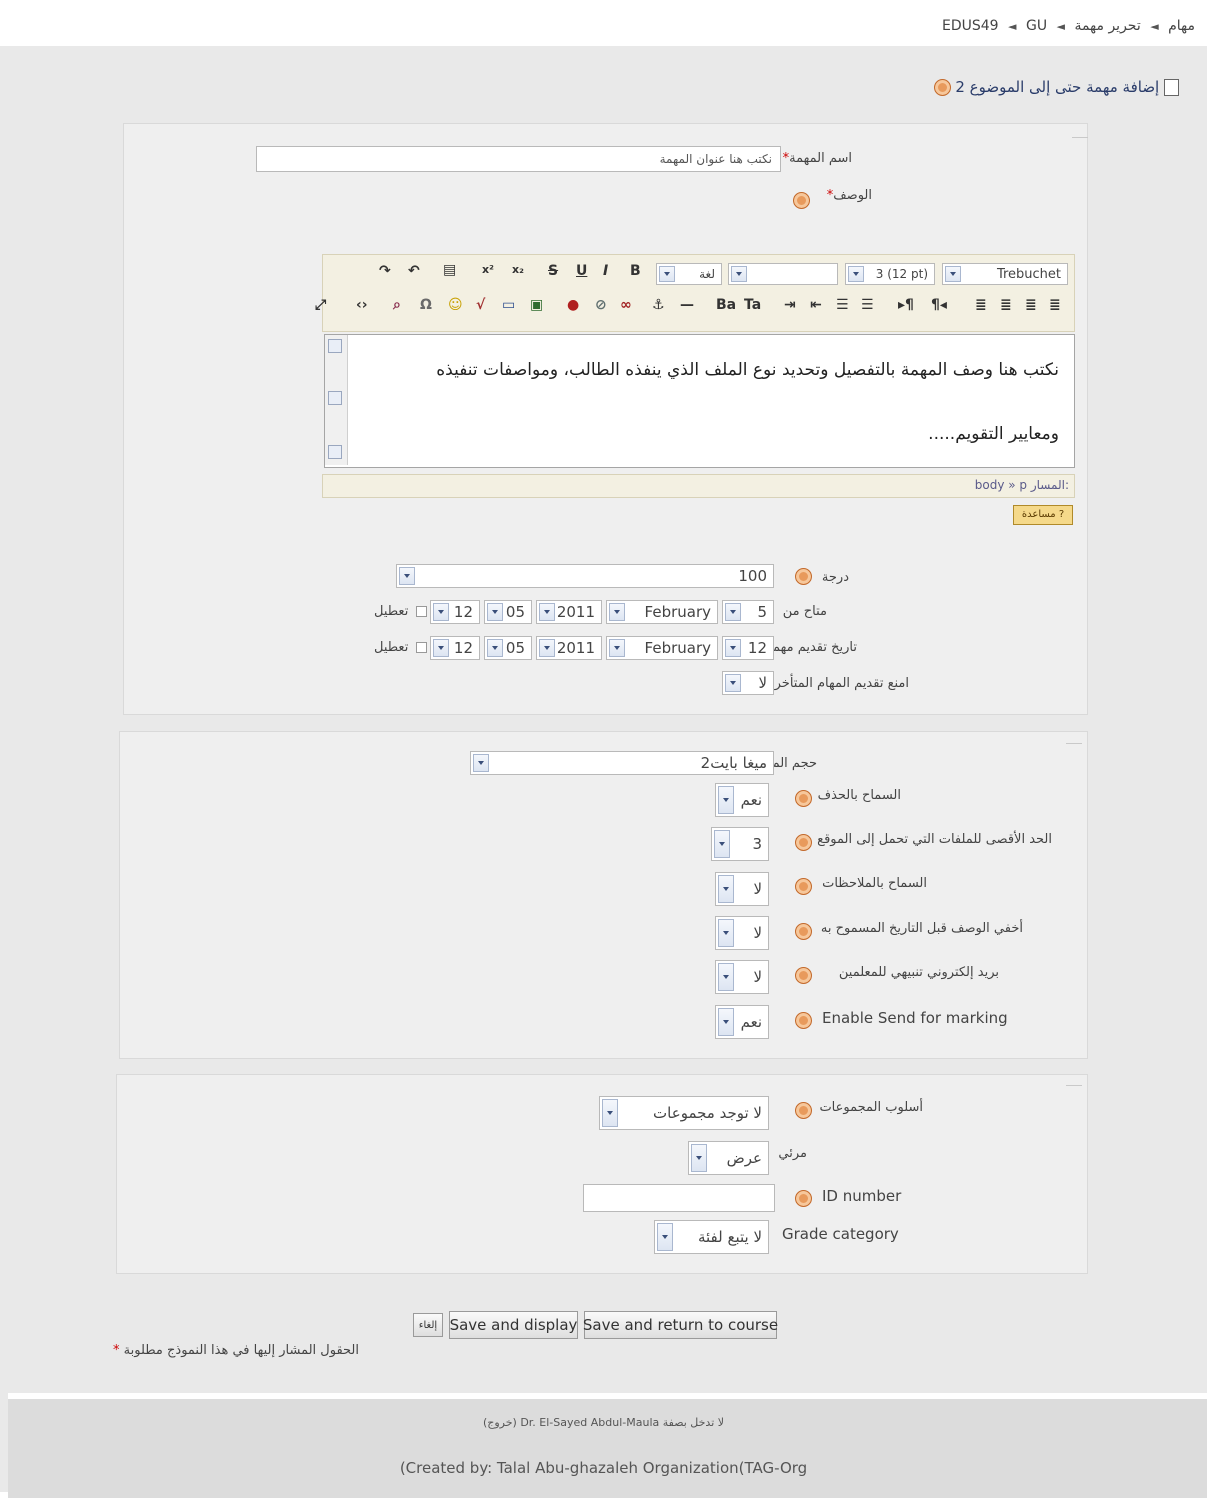 The width and height of the screenshot is (1207, 1498). Describe the element at coordinates (585, 576) in the screenshot. I see `grade-select: 100` at that location.